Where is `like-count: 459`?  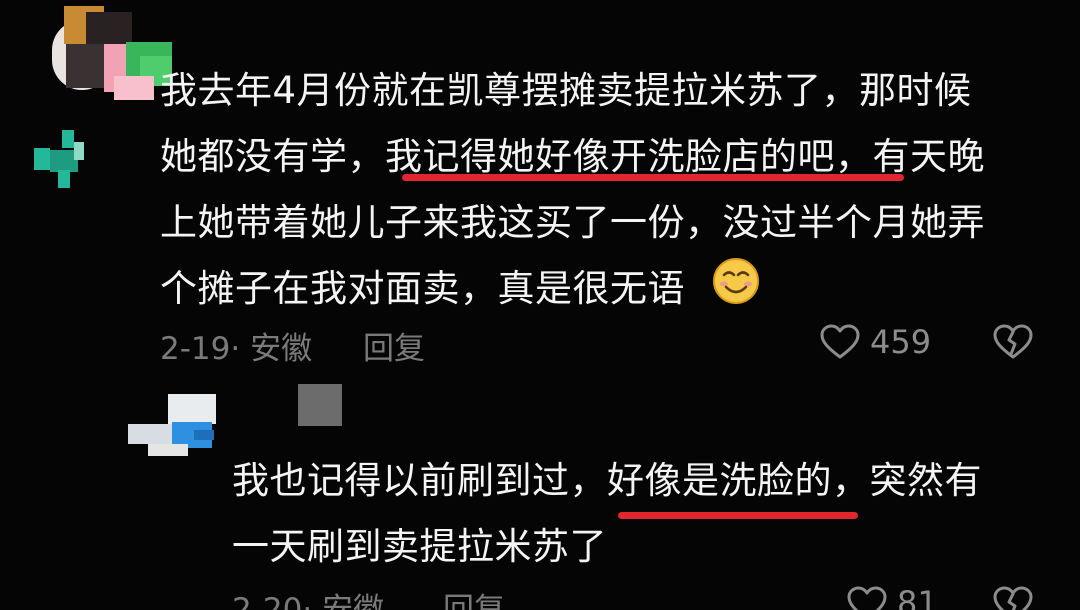 like-count: 459 is located at coordinates (901, 342).